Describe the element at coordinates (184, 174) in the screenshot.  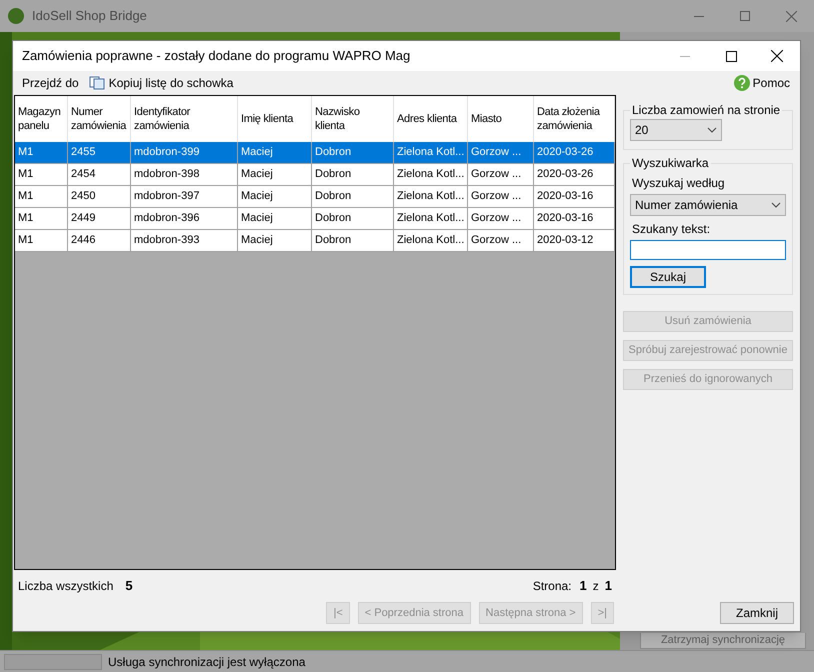
I see `table-cell: mdobron-398` at that location.